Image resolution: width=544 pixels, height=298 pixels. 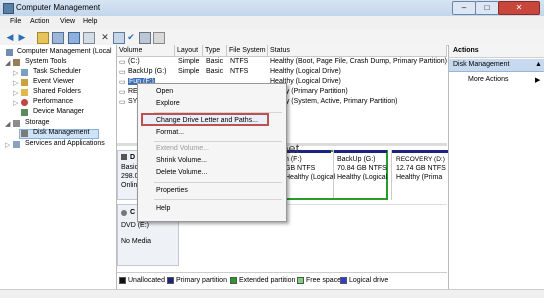 What do you see at coordinates (74, 38) in the screenshot?
I see `help-icon` at bounding box center [74, 38].